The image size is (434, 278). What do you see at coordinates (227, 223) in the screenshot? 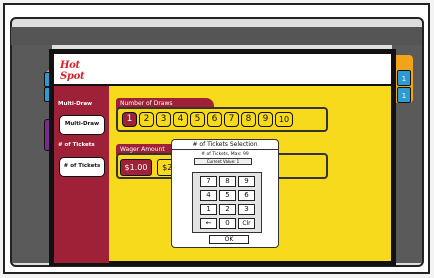
I see `keypad-key: 0` at bounding box center [227, 223].